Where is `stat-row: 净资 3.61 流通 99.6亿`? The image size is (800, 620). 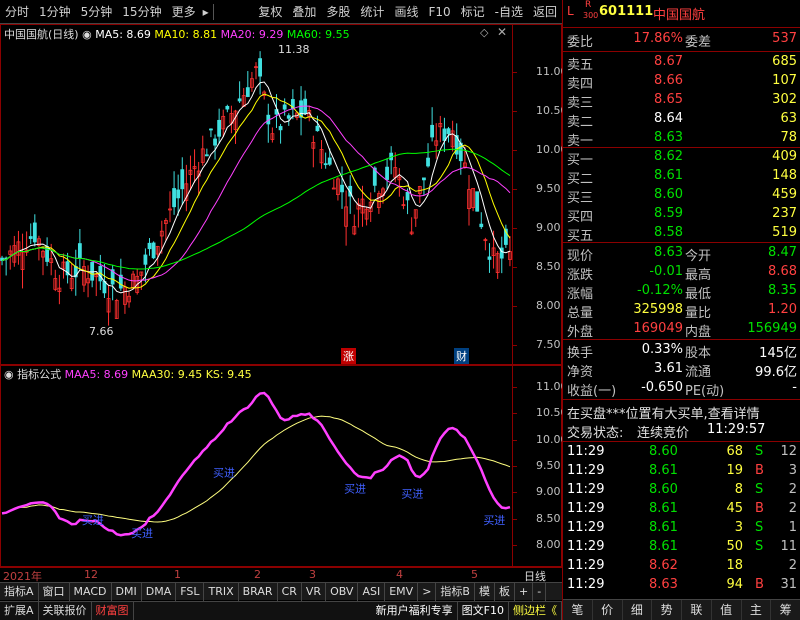 stat-row: 净资 3.61 流通 99.6亿 is located at coordinates (681, 370).